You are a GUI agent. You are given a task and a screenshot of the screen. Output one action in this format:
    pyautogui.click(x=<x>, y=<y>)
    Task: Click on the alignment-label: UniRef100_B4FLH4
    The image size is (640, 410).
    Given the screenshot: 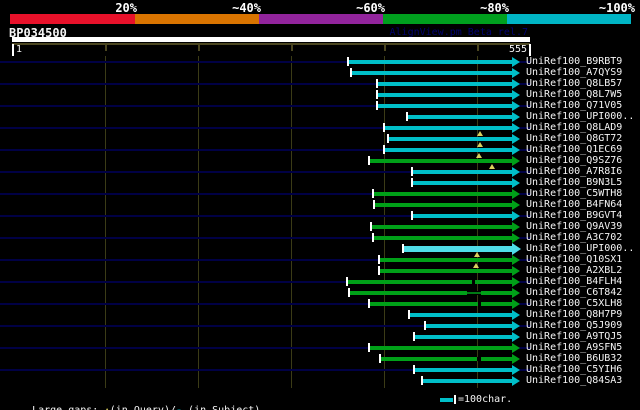 What is the action you would take?
    pyautogui.click(x=574, y=281)
    